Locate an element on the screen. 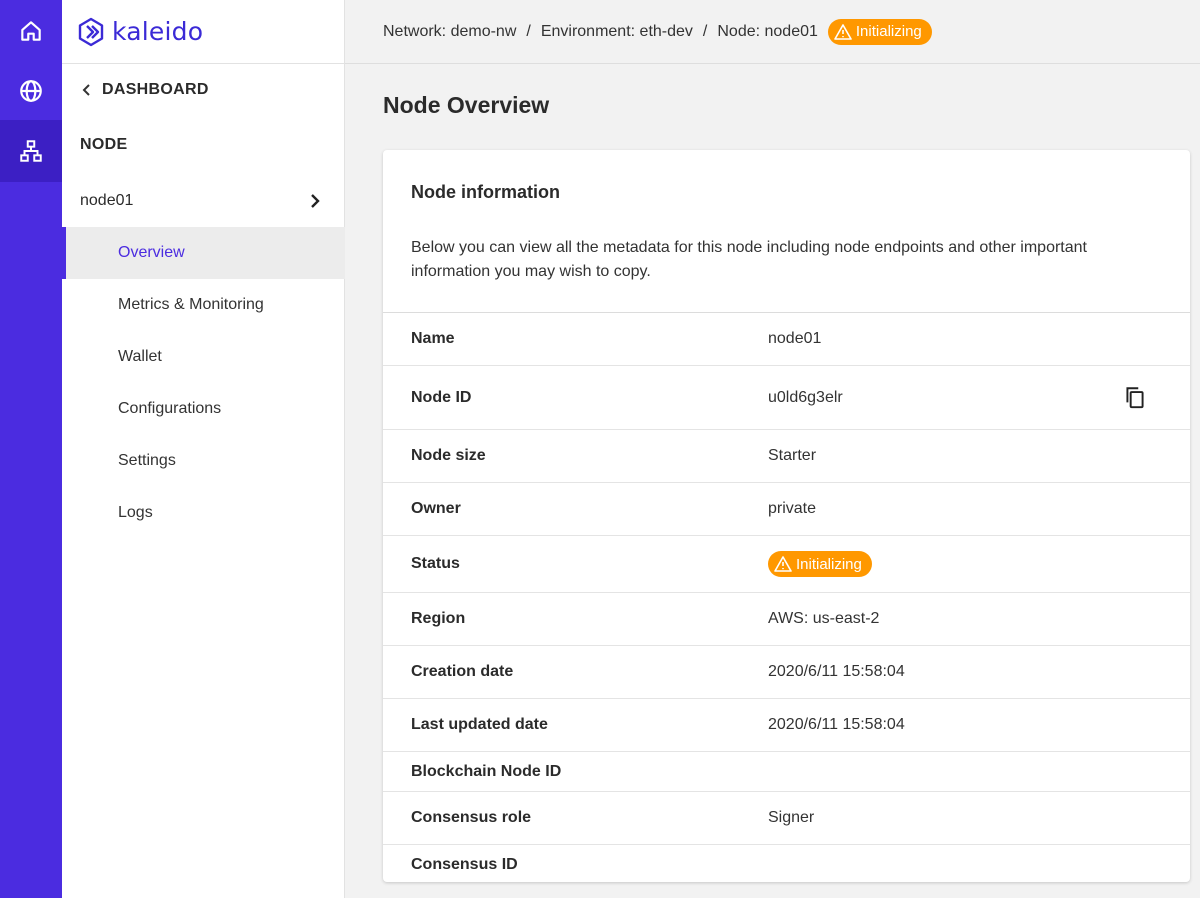 The image size is (1200, 898). table-row: Creation date 2020/6/11 15:58:04 is located at coordinates (786, 672).